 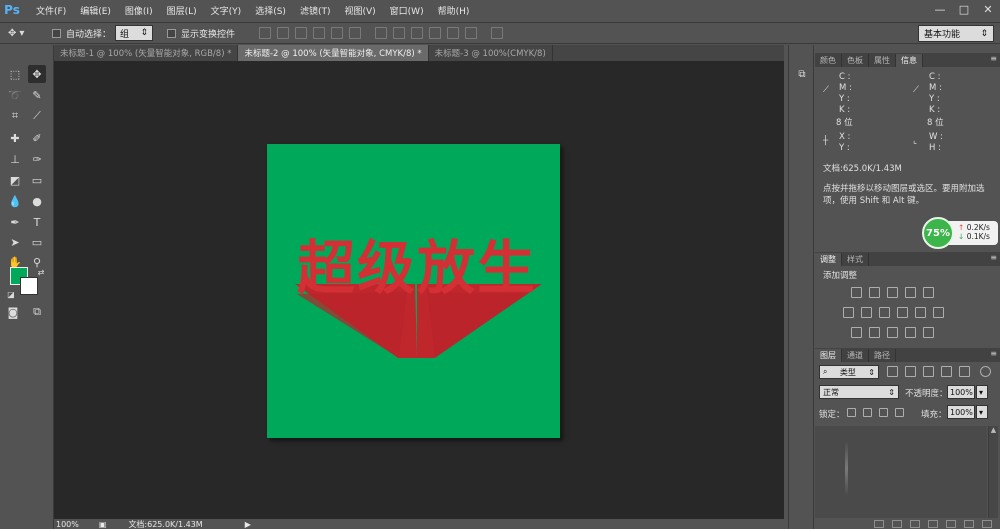 What do you see at coordinates (897, 523) in the screenshot?
I see `layer-style-icon` at bounding box center [897, 523].